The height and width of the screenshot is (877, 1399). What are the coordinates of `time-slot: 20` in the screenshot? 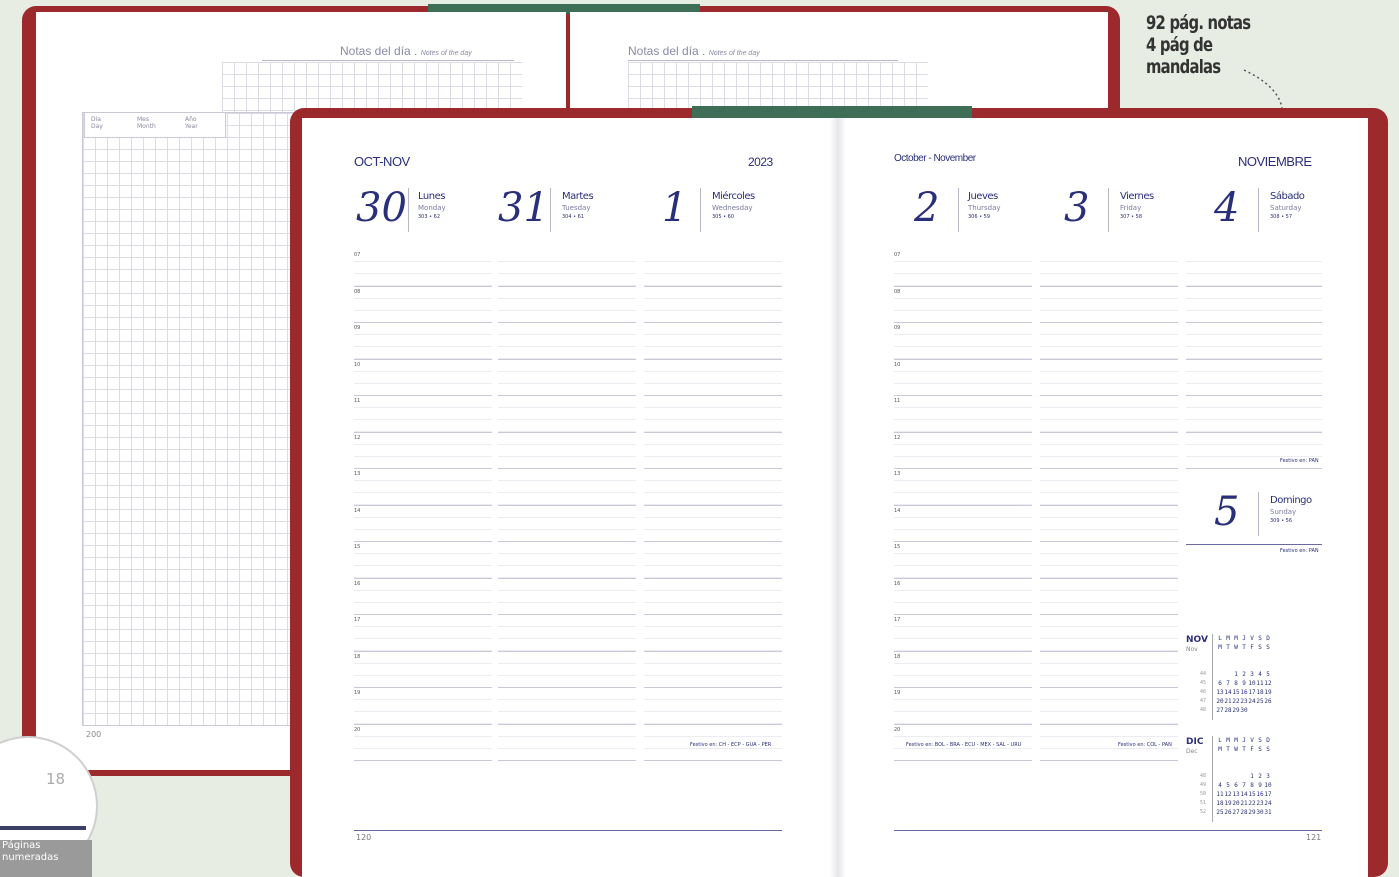 It's located at (423, 742).